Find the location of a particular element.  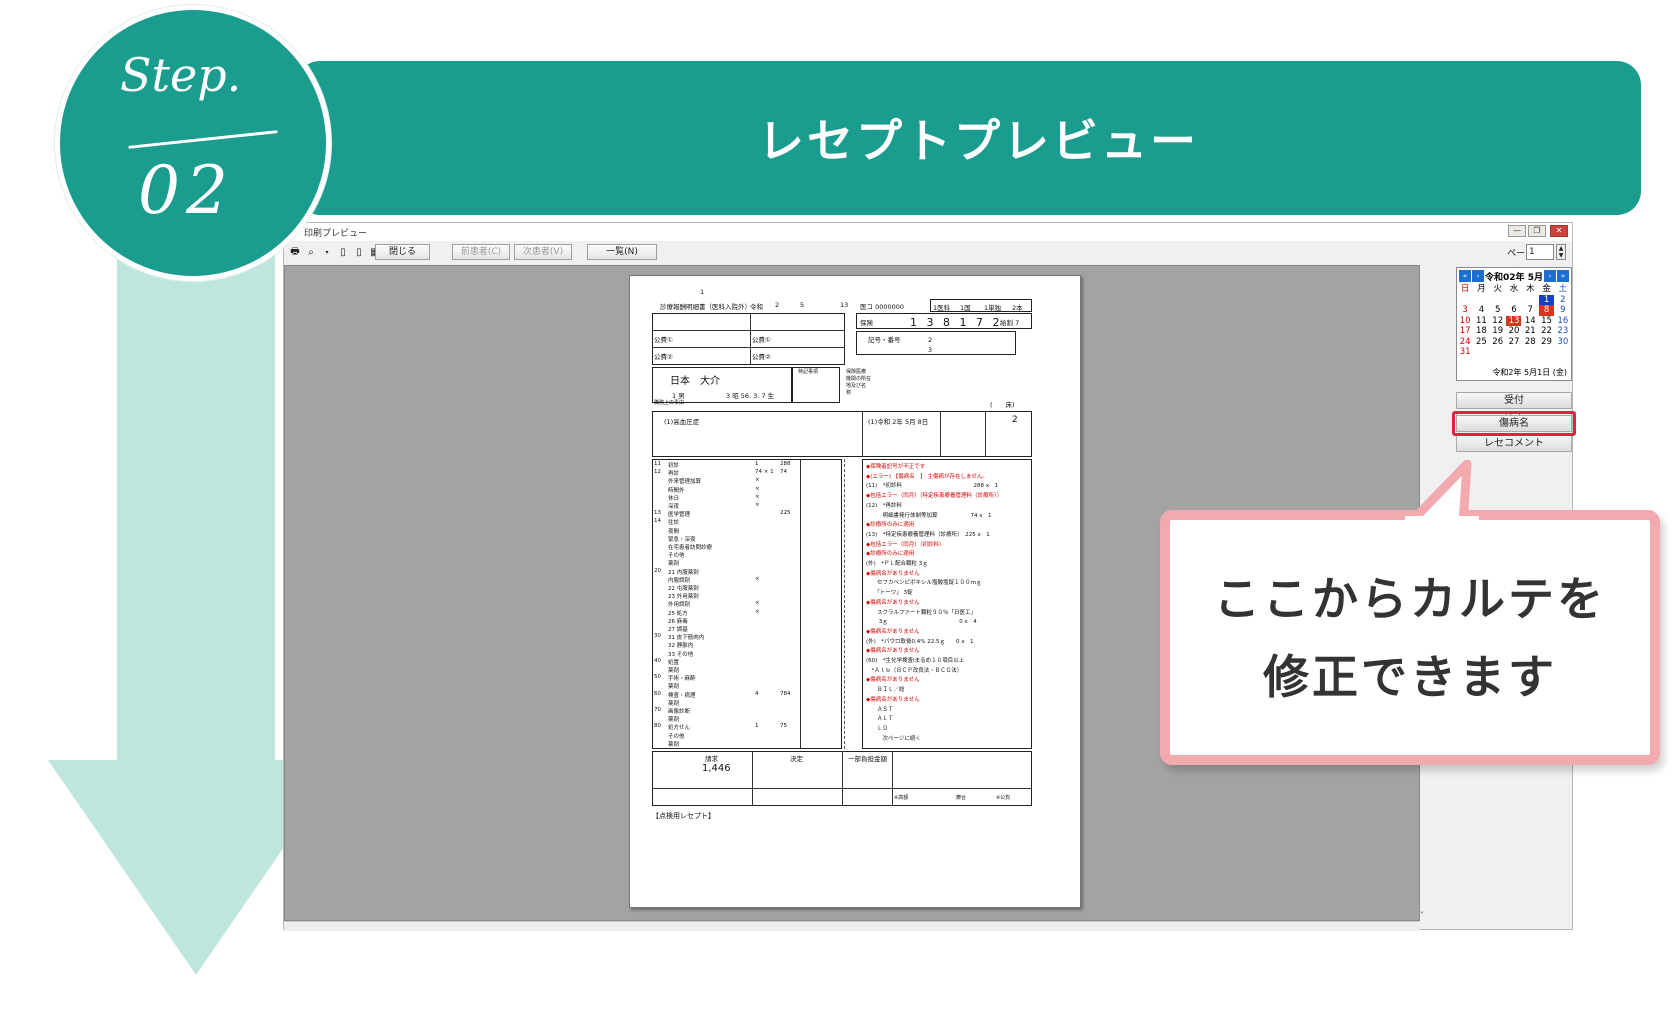

calendar-day: 7 is located at coordinates (1530, 310).